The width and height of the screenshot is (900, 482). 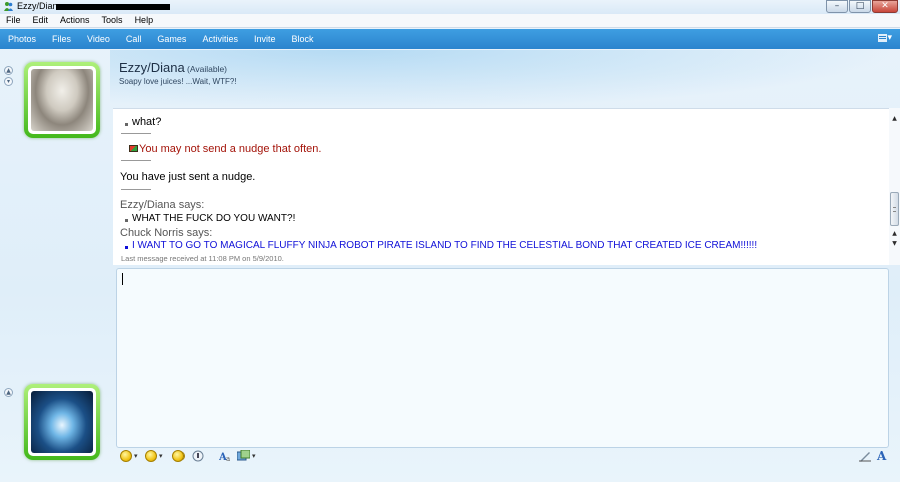 What do you see at coordinates (152, 67) in the screenshot?
I see `contact-name: Ezzy/Diana` at bounding box center [152, 67].